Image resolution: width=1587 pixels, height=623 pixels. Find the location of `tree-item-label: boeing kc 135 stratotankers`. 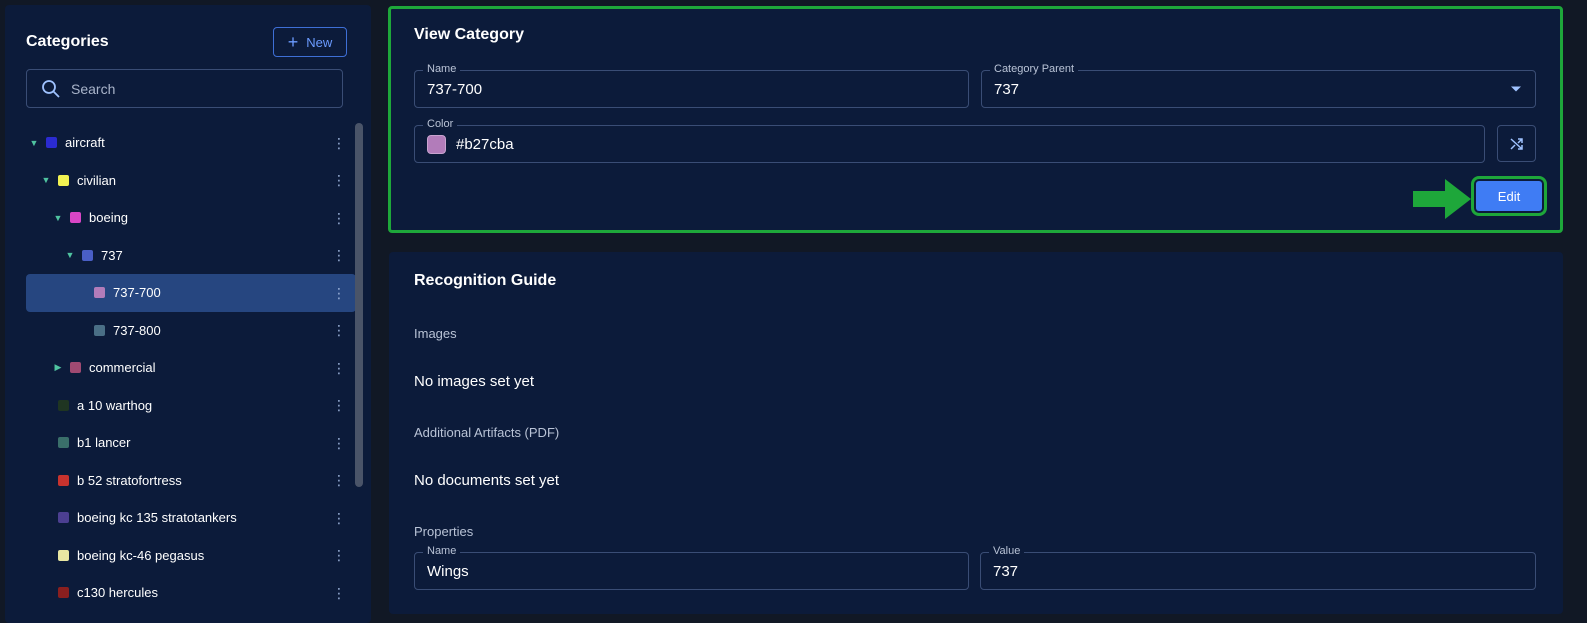

tree-item-label: boeing kc 135 stratotankers is located at coordinates (157, 518).